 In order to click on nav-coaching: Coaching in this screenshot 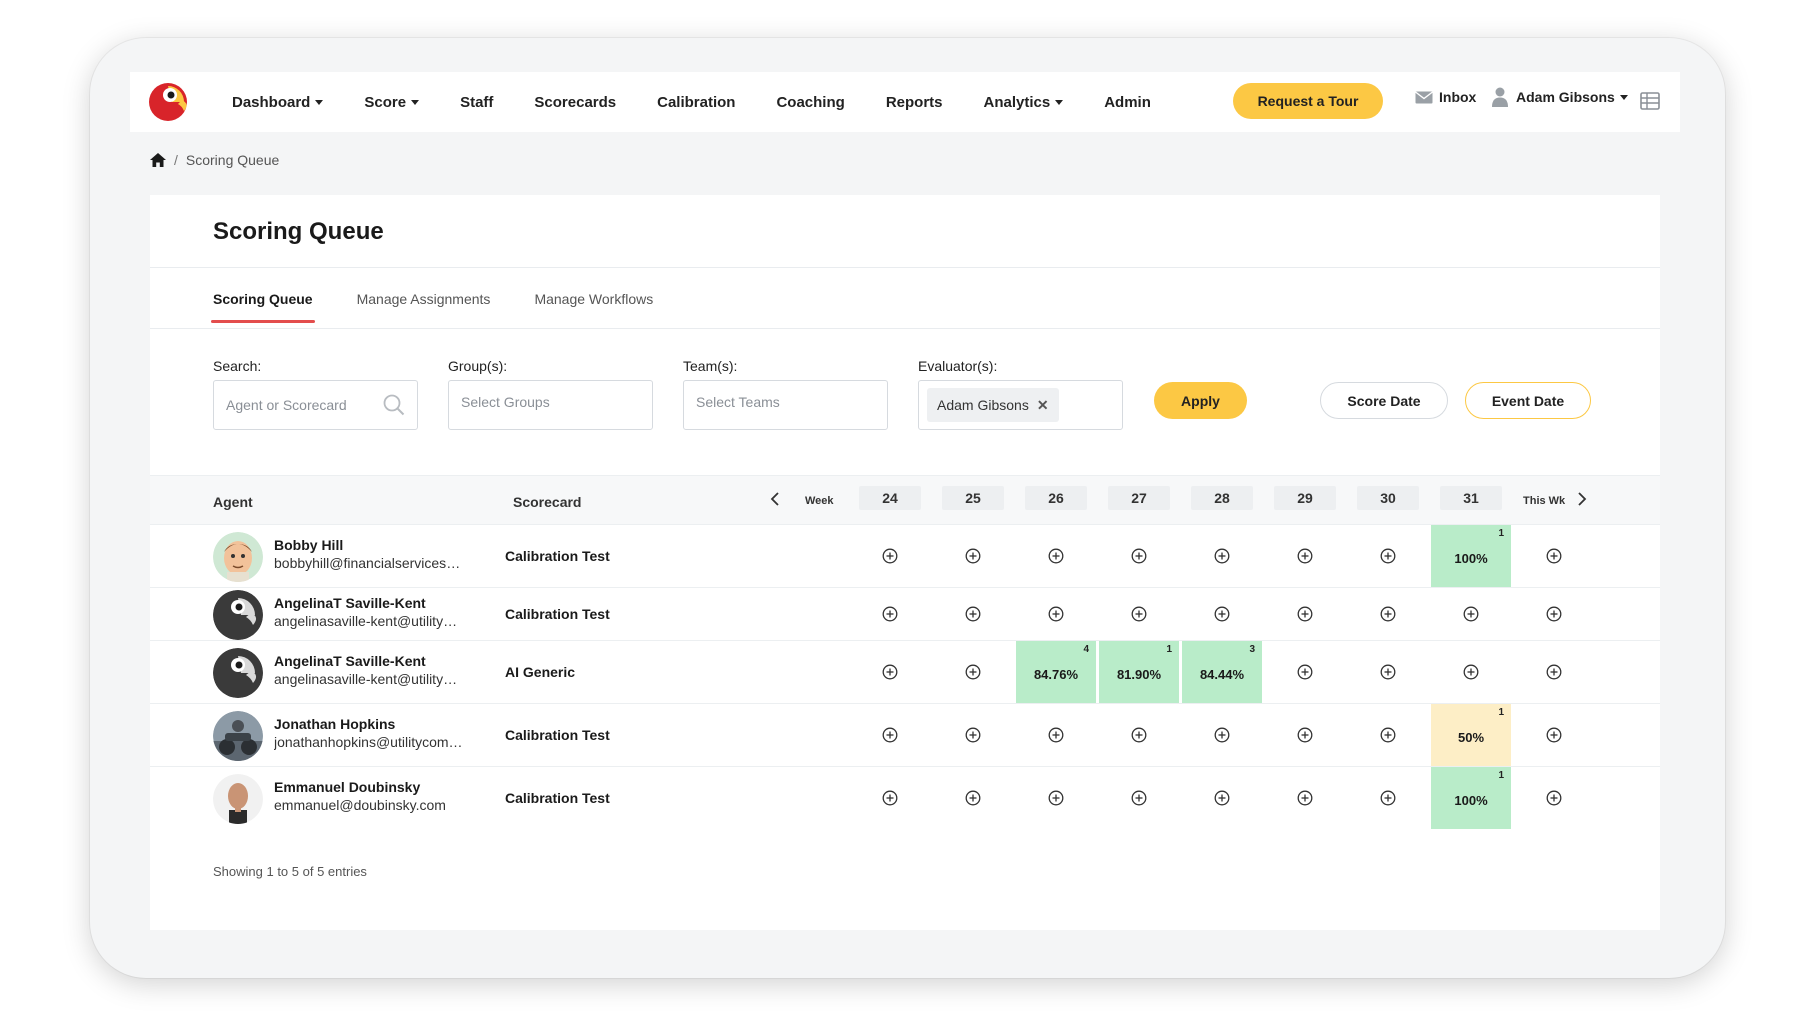, I will do `click(810, 102)`.